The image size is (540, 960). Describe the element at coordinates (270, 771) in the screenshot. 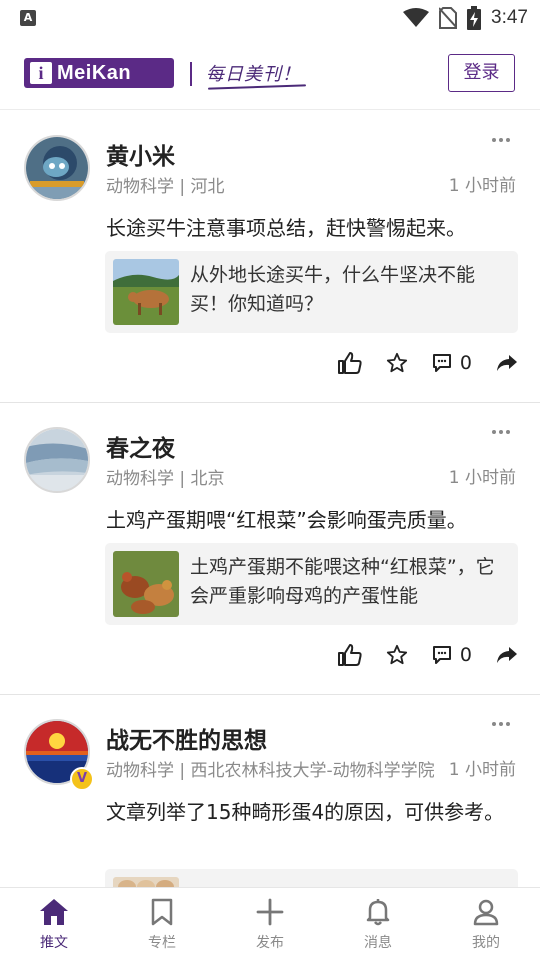

I see `user-meta: 动物科学 | 西北农林科技大学-动物科学学院` at that location.